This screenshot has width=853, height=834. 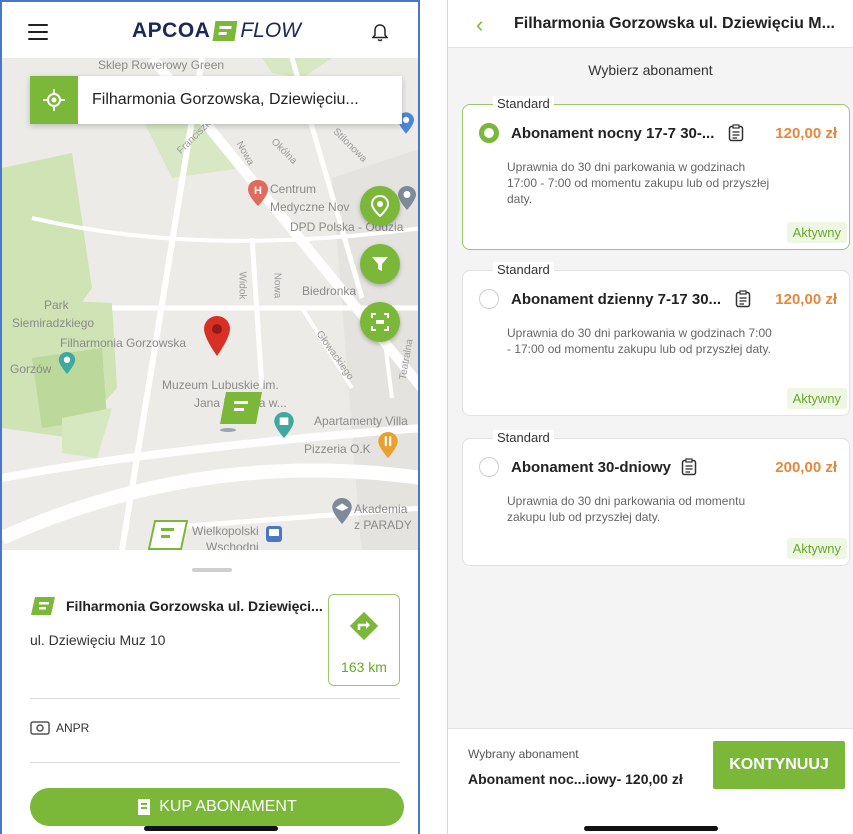 I want to click on map-label: Centrum, so click(x=293, y=189).